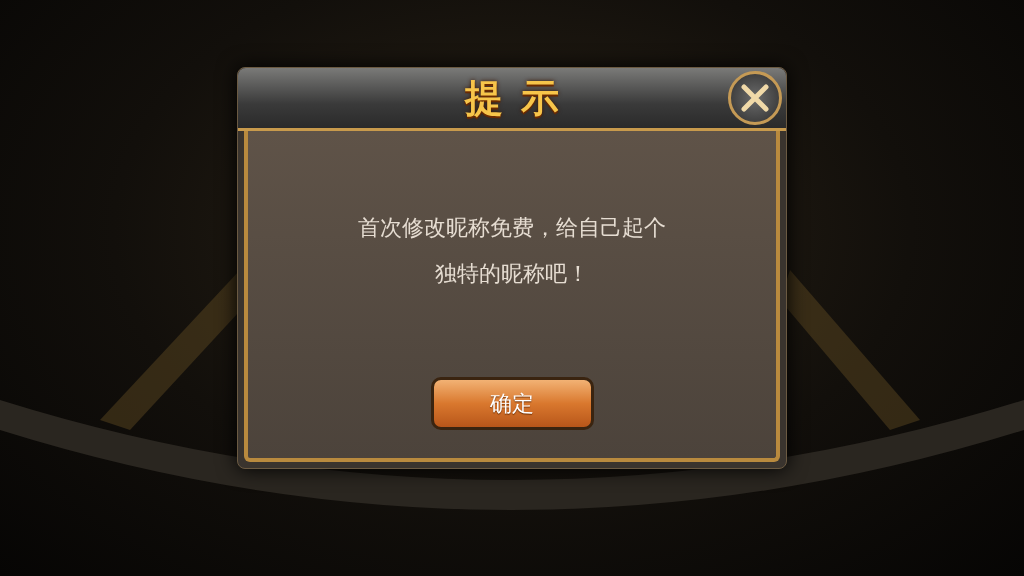 The width and height of the screenshot is (1024, 576). I want to click on message-text: 首次修改昵称免费，给自己起个独特的昵称吧！, so click(512, 251).